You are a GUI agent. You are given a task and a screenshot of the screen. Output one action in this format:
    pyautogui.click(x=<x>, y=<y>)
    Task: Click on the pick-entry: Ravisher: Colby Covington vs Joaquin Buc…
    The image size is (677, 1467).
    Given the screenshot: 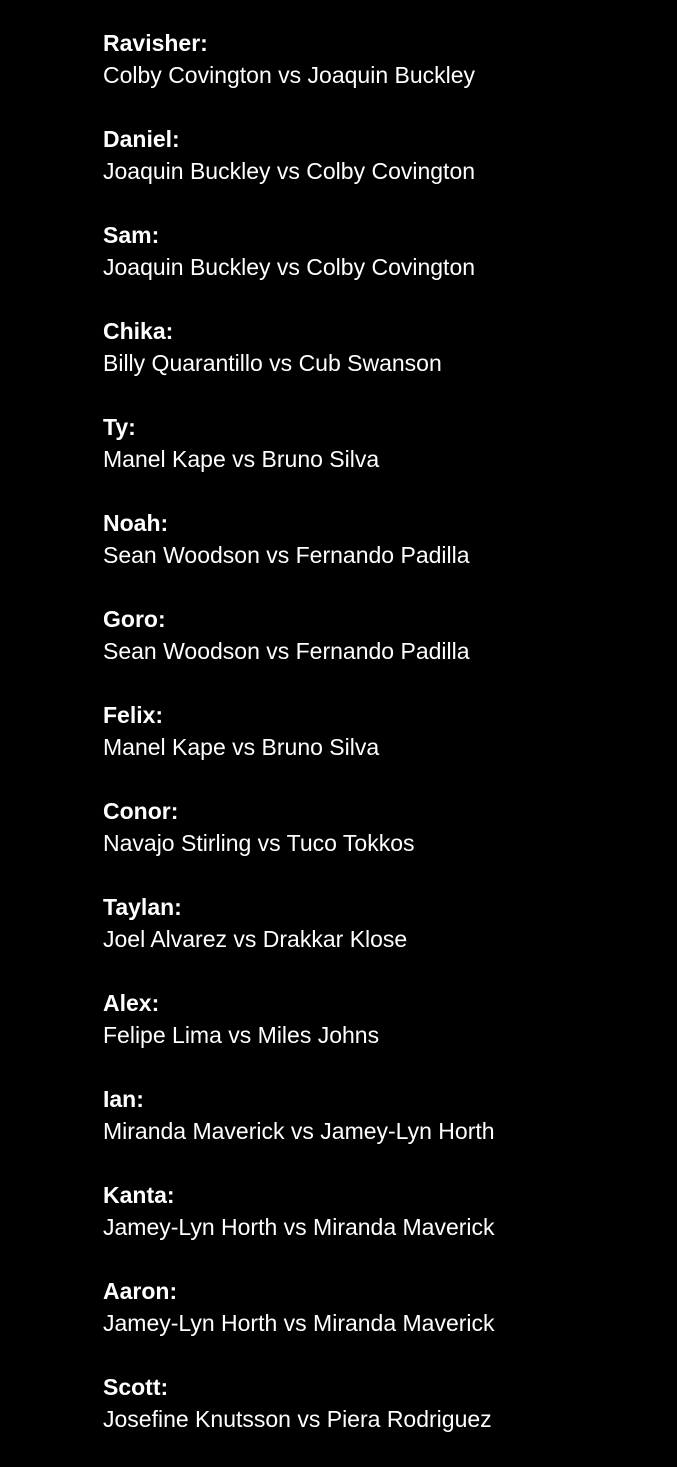 What is the action you would take?
    pyautogui.click(x=383, y=75)
    